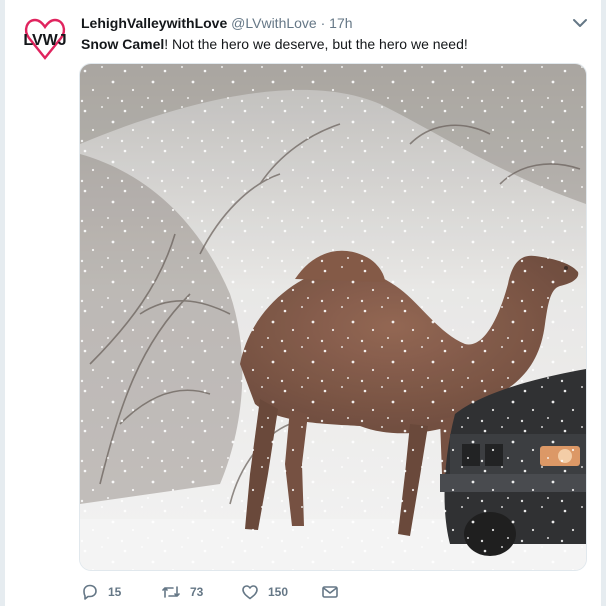  I want to click on like-button: 150, so click(281, 592).